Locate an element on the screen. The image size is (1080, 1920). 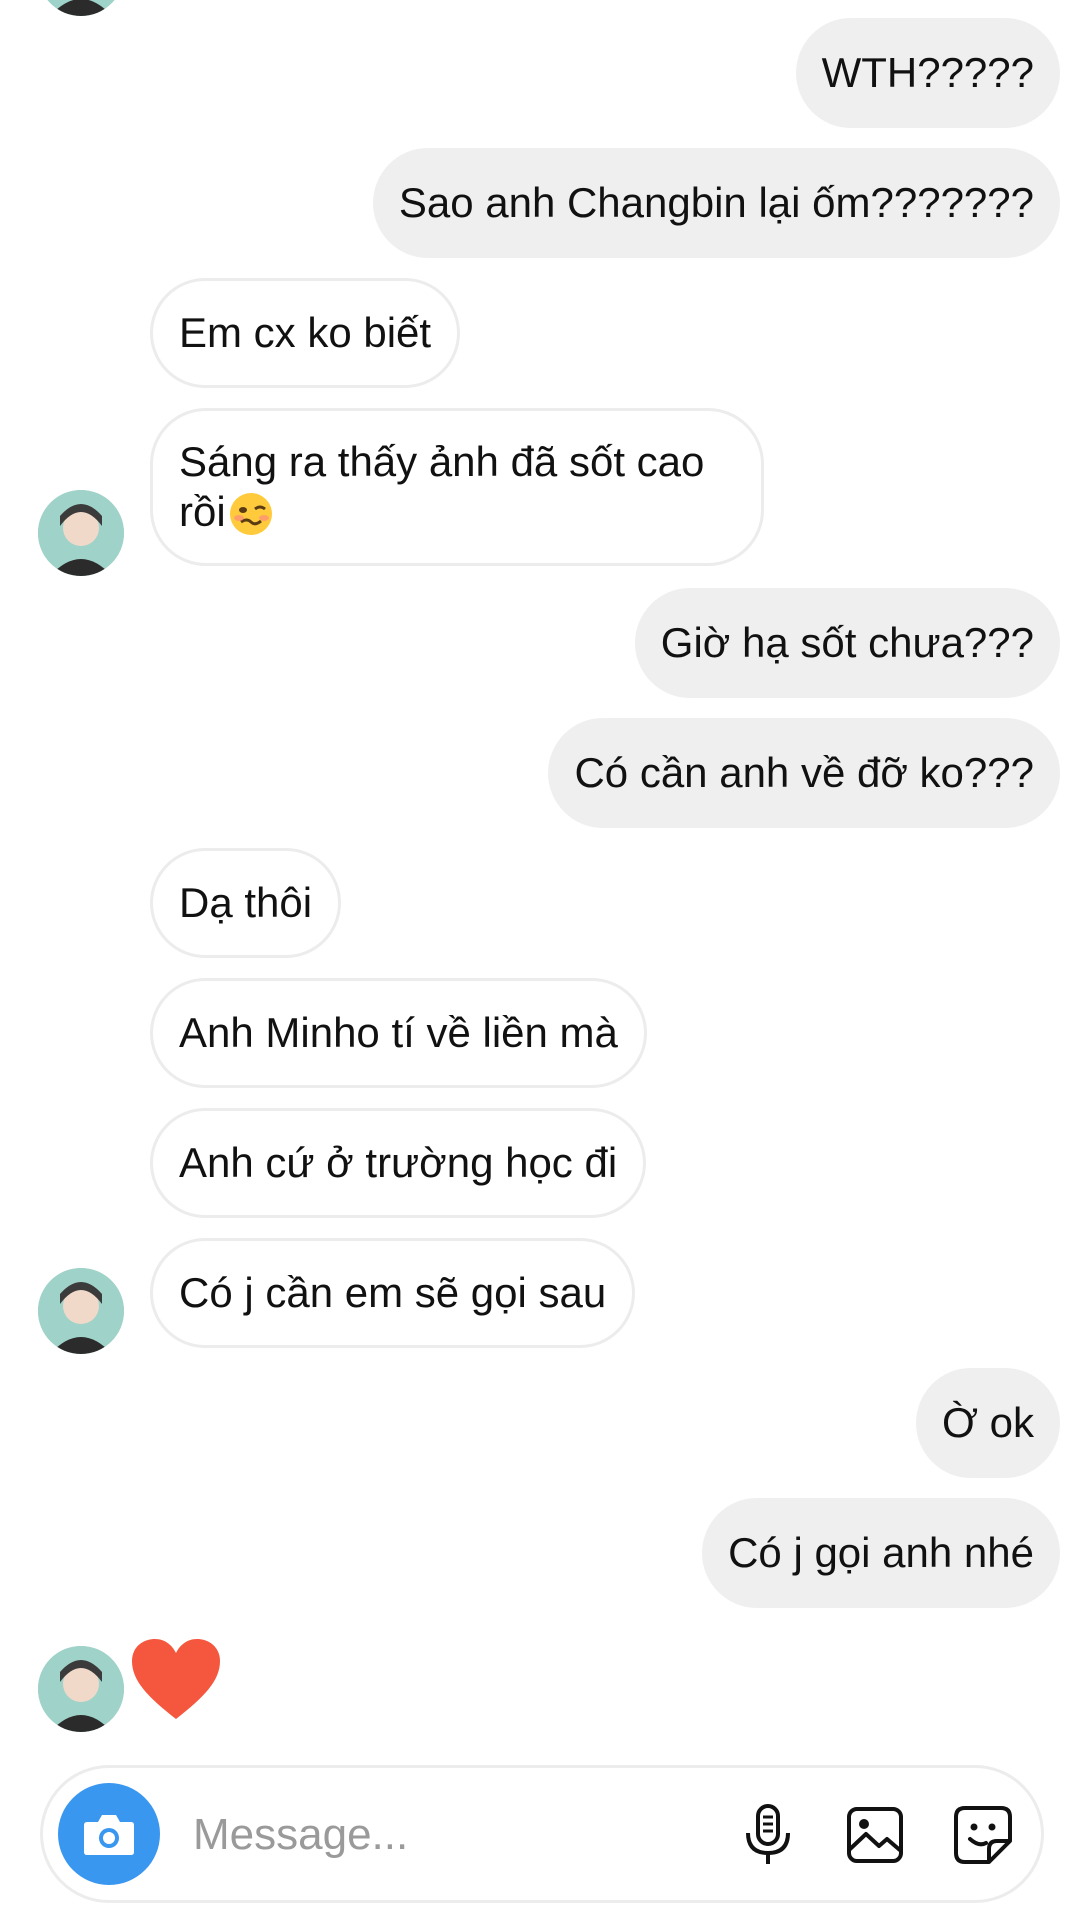
message-text: Dạ thôi is located at coordinates (246, 902).